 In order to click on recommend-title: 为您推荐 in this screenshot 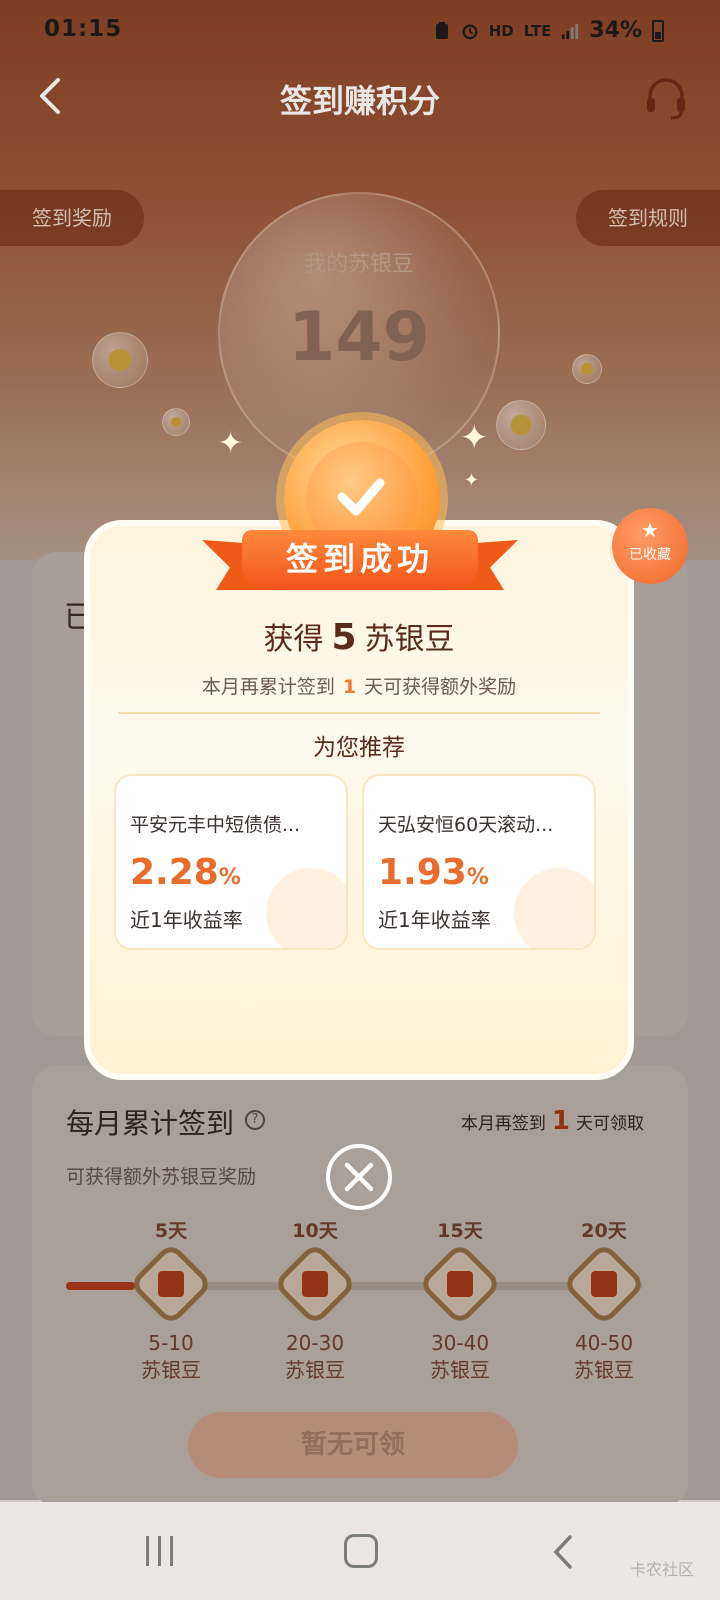, I will do `click(359, 748)`.